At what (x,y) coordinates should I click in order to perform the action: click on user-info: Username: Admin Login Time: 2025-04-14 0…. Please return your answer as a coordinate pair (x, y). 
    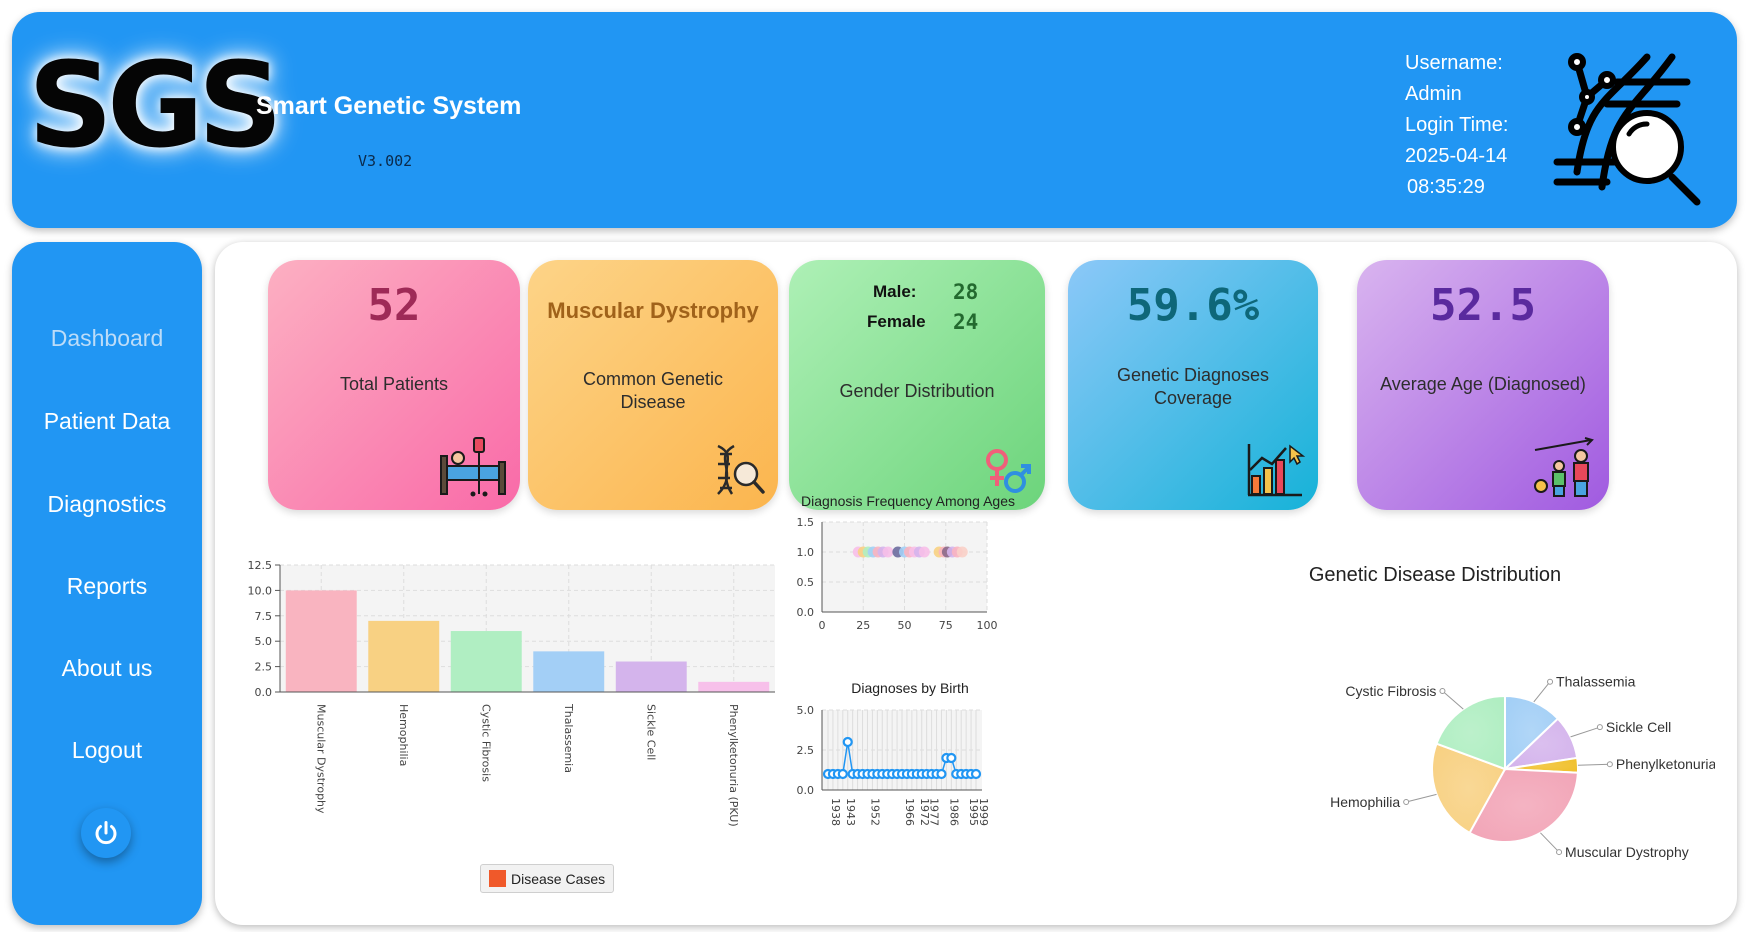
    Looking at the image, I should click on (1456, 125).